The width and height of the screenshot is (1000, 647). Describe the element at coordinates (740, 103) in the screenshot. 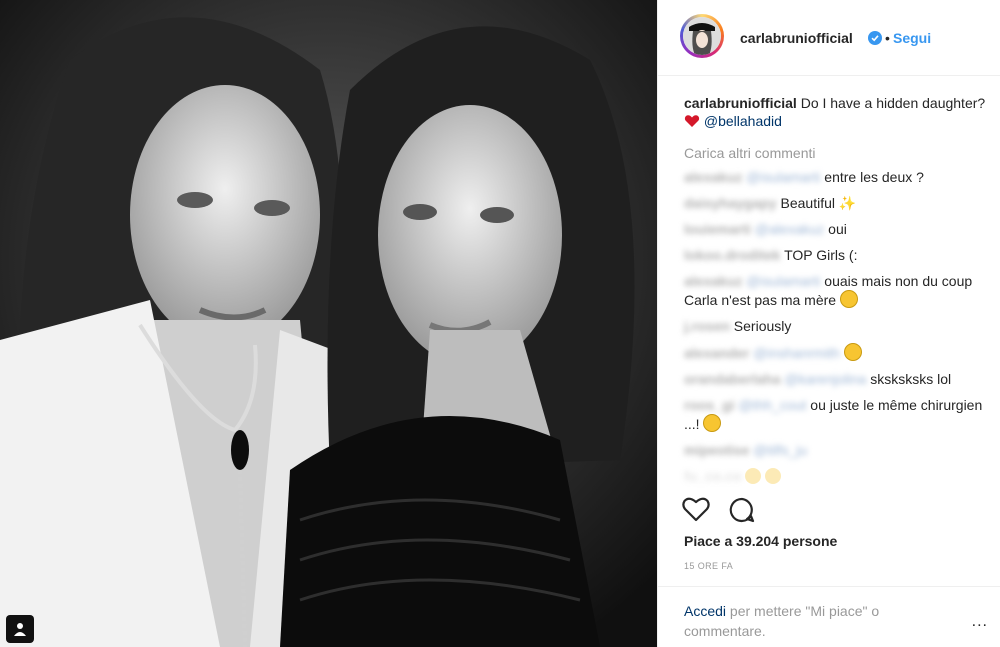

I see `caption-username: carlabruniofficial` at that location.